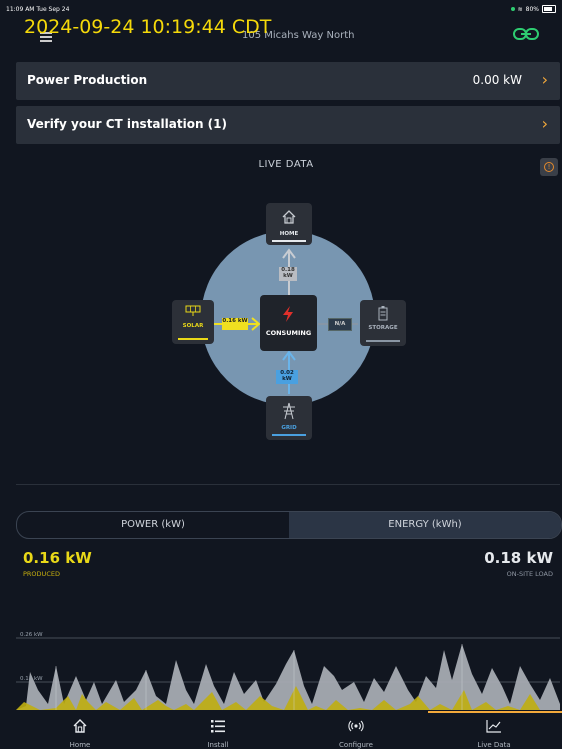 The image size is (562, 749). I want to click on tab-install: Install, so click(218, 730).